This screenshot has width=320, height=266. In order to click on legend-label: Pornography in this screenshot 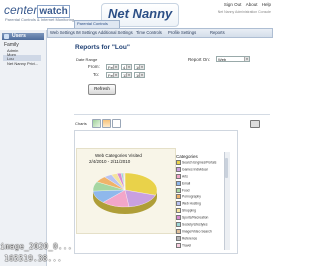, I will do `click(191, 196)`.